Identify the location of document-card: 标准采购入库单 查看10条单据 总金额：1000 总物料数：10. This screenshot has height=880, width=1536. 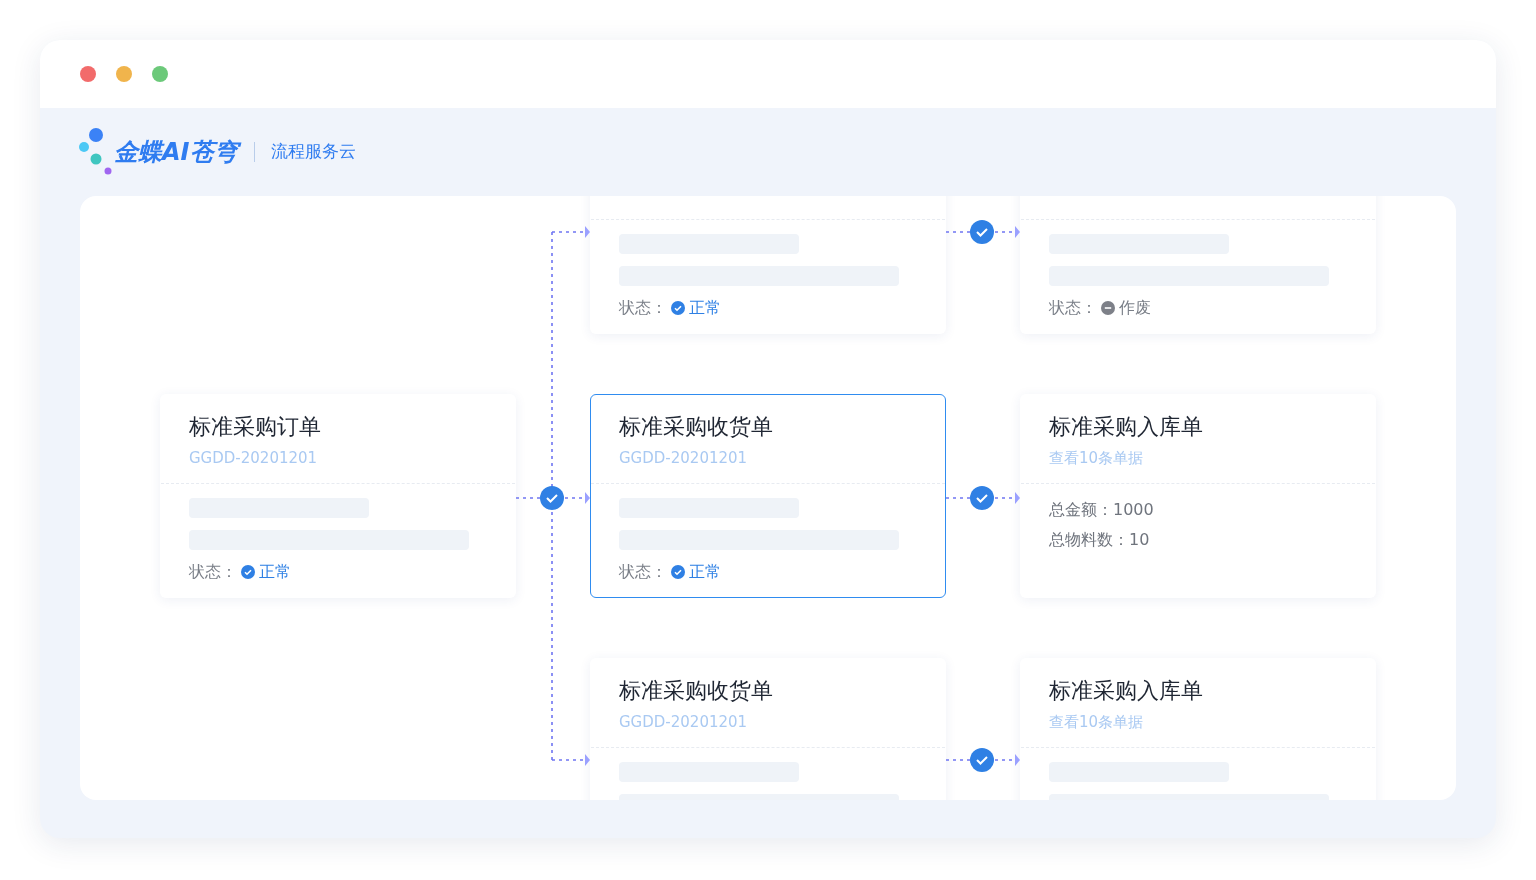
(1198, 496).